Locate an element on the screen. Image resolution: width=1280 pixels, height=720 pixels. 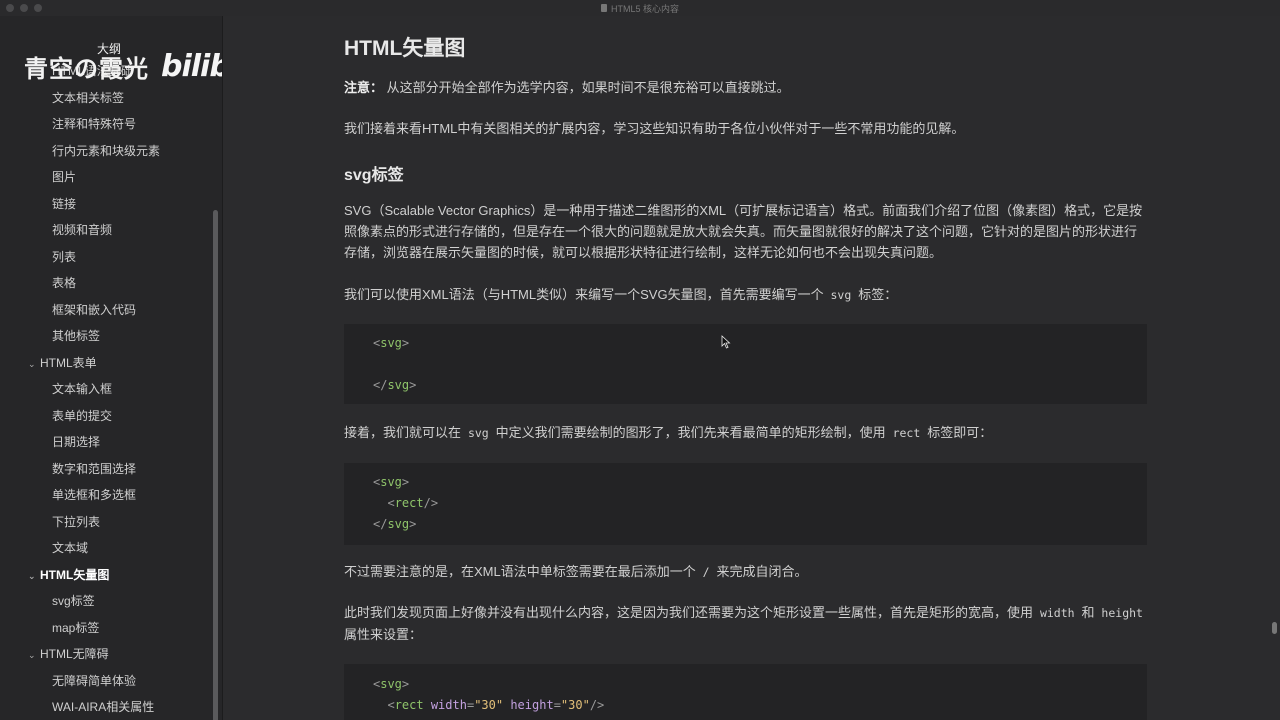
outline-item-label: HTML矢量图 is located at coordinates (75, 574).